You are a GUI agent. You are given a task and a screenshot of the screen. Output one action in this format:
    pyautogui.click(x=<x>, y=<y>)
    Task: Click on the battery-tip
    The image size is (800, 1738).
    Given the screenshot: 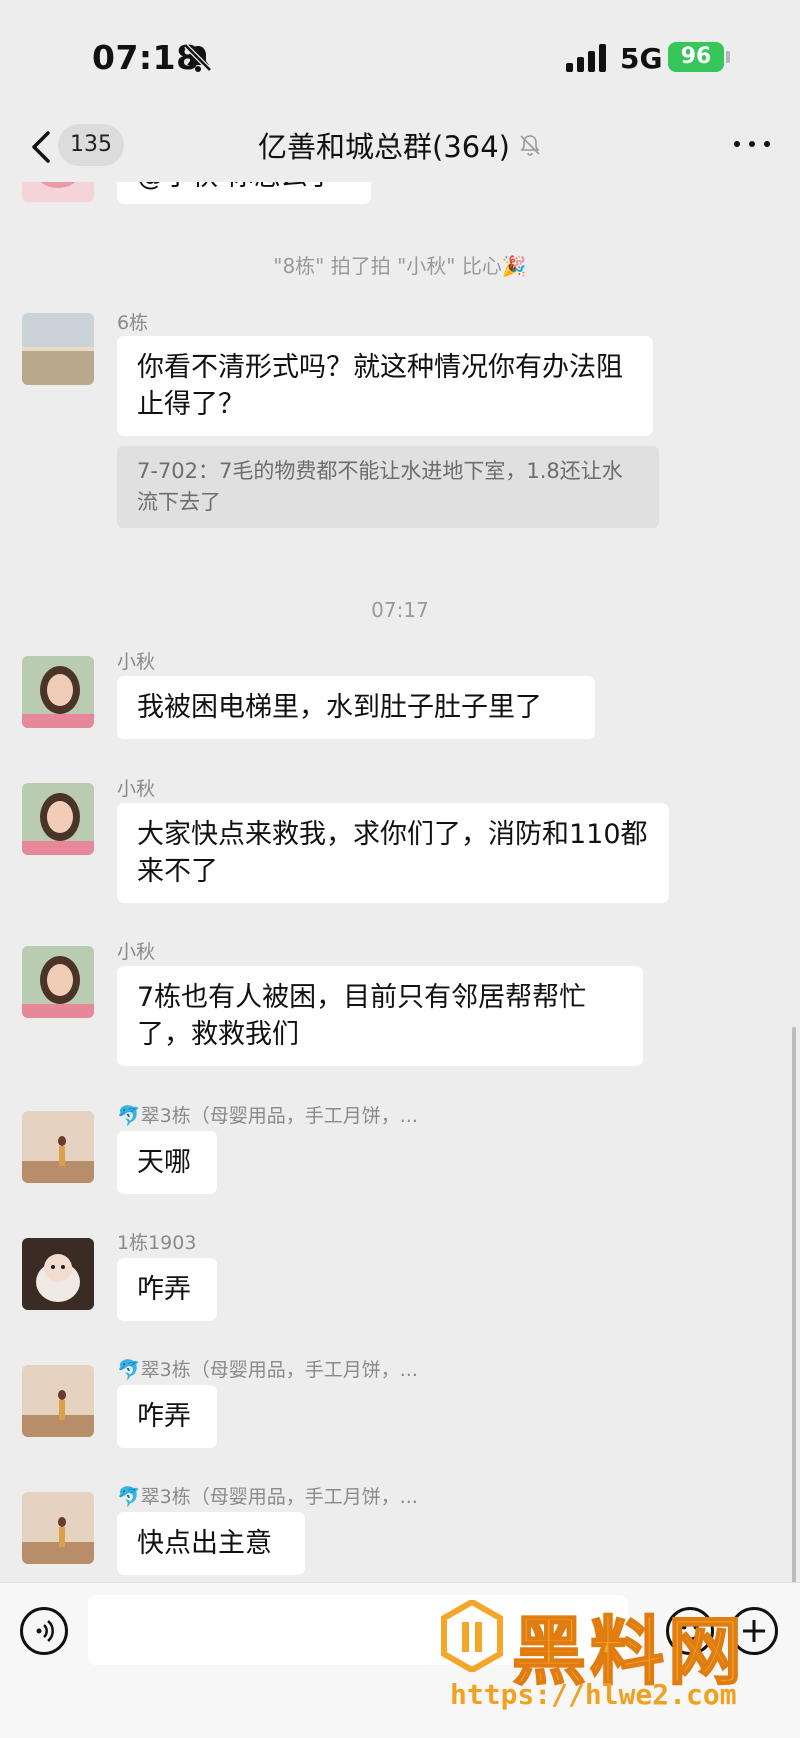 What is the action you would take?
    pyautogui.click(x=728, y=57)
    